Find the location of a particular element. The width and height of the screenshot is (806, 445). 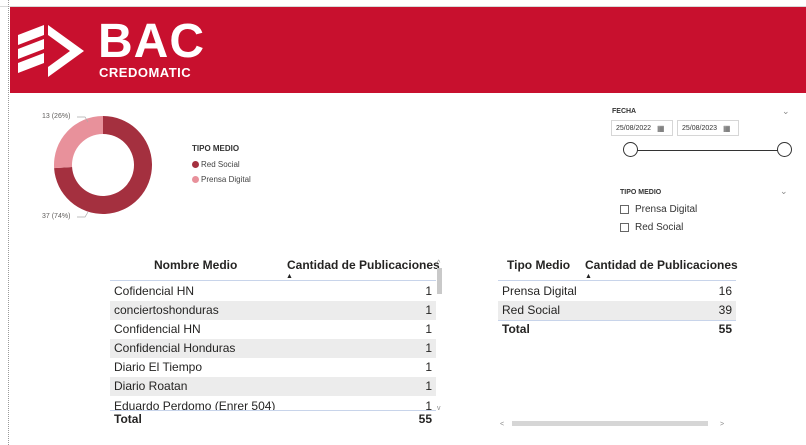

slider-handle-end is located at coordinates (784, 149).